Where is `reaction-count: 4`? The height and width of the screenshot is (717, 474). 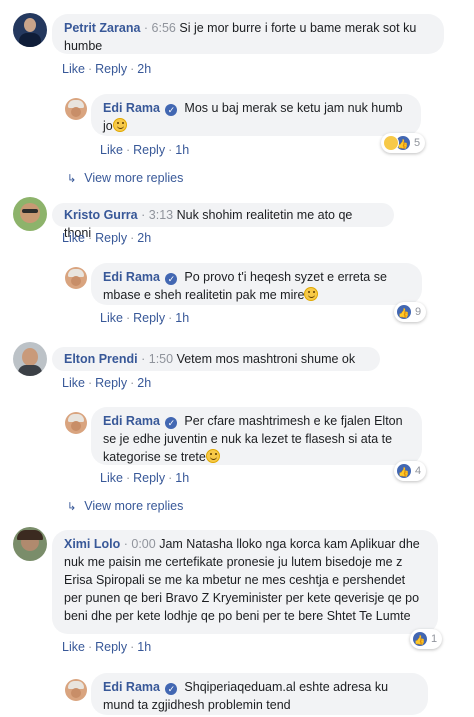 reaction-count: 4 is located at coordinates (418, 471).